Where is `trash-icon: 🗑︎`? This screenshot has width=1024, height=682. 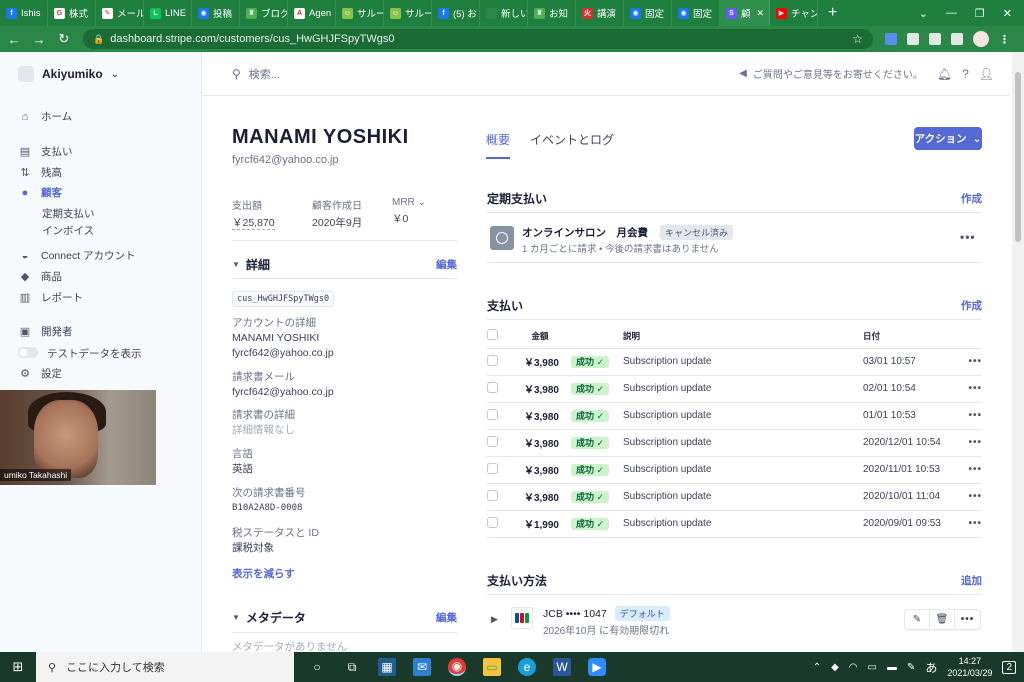
trash-icon: 🗑︎ is located at coordinates (942, 619).